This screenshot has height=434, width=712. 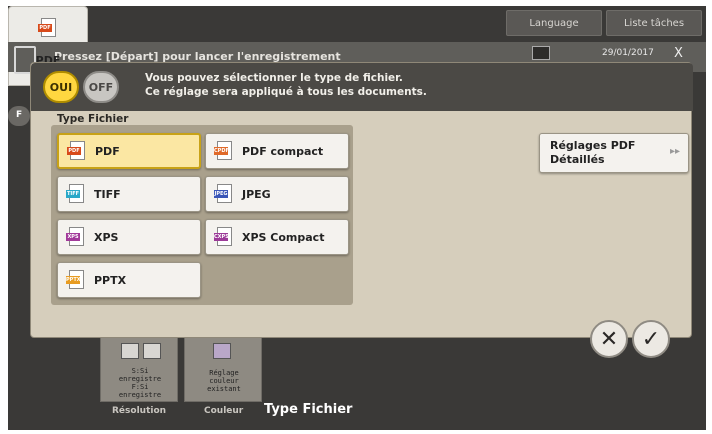 What do you see at coordinates (110, 280) in the screenshot?
I see `option-label: PPTX` at bounding box center [110, 280].